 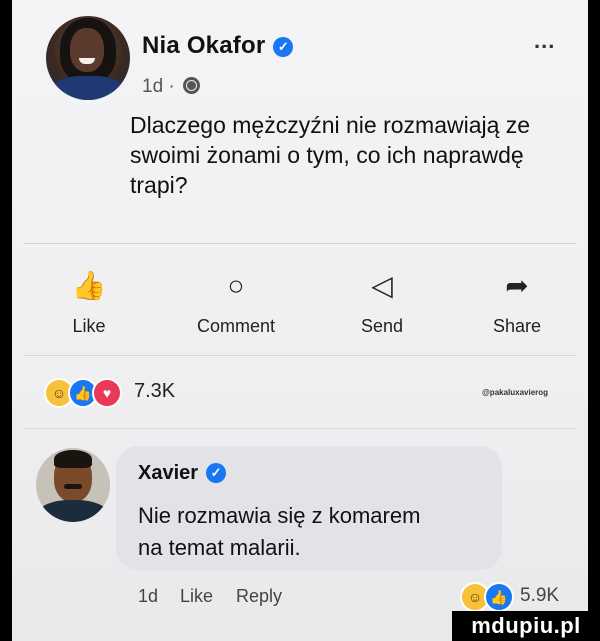 What do you see at coordinates (382, 326) in the screenshot?
I see `send-label: Send` at bounding box center [382, 326].